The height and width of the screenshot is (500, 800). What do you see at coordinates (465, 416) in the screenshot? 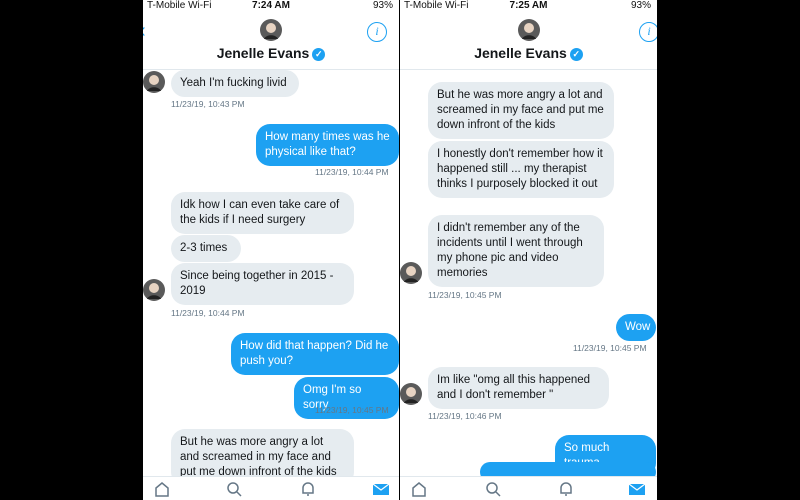
I see `message-timestamp: 11/23/19, 10:46 PM` at bounding box center [465, 416].